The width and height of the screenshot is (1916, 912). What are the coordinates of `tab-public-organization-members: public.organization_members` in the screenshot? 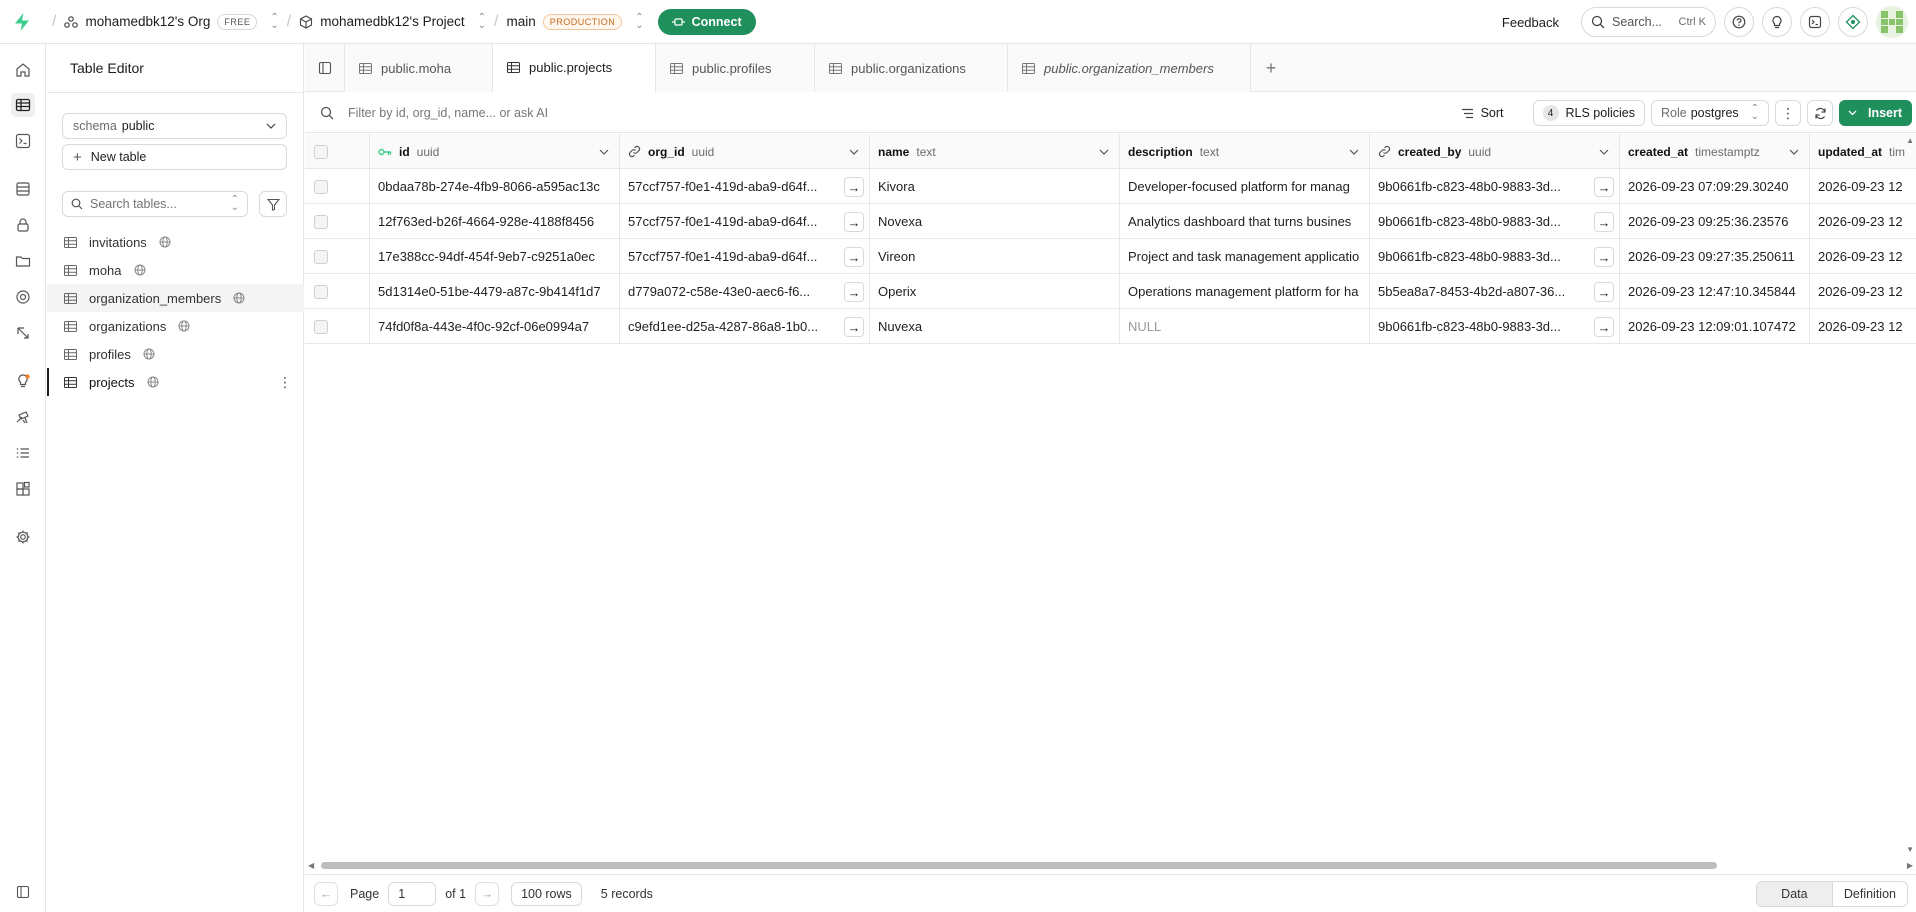 It's located at (1129, 68).